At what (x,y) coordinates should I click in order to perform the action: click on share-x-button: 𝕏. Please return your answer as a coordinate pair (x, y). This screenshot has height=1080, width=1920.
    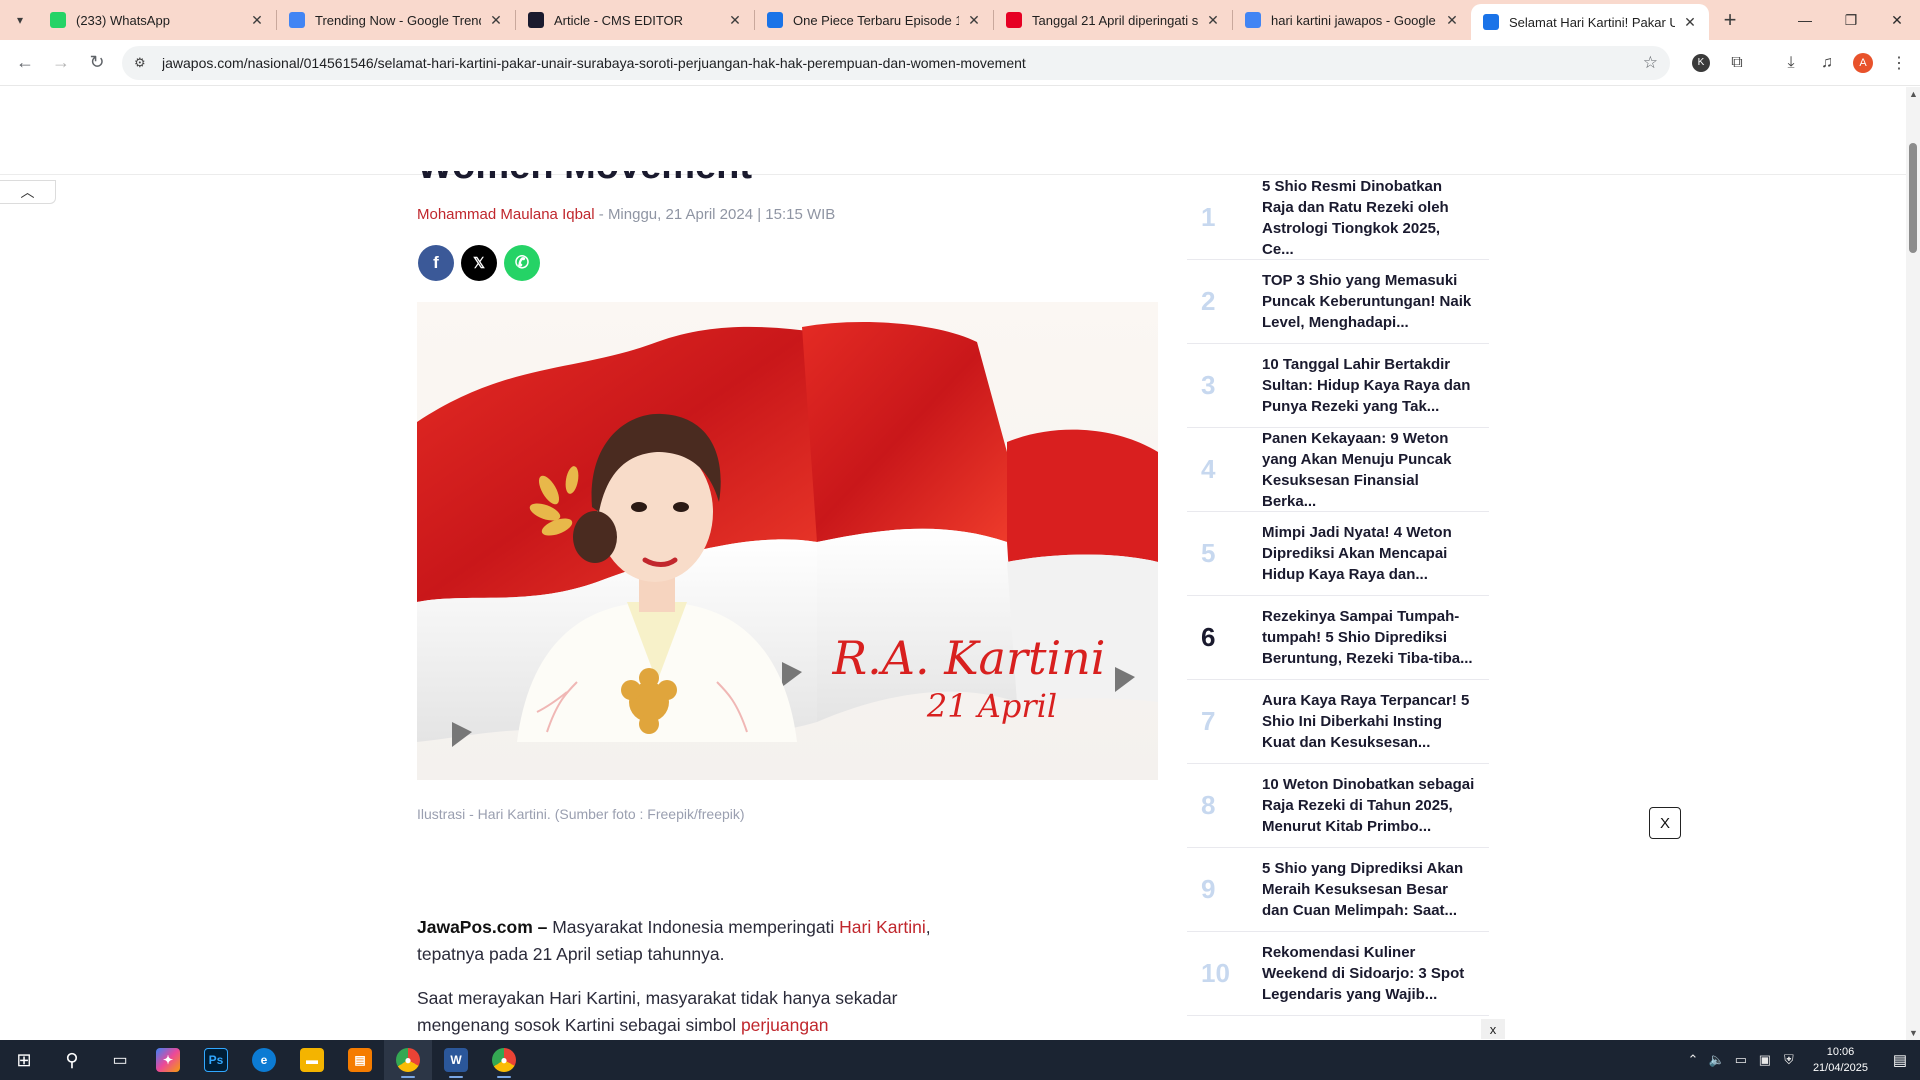
    Looking at the image, I should click on (479, 263).